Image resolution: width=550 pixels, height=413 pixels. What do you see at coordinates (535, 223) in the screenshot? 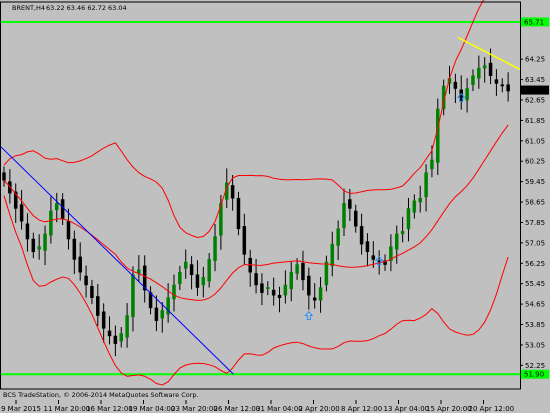
I see `y-tick-label: 57.85` at bounding box center [535, 223].